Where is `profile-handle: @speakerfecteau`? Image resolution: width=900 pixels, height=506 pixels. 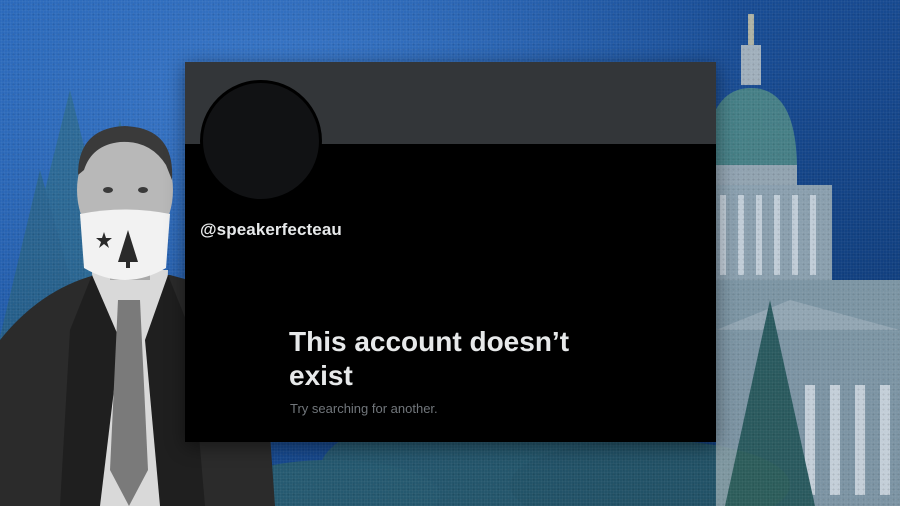 profile-handle: @speakerfecteau is located at coordinates (271, 229).